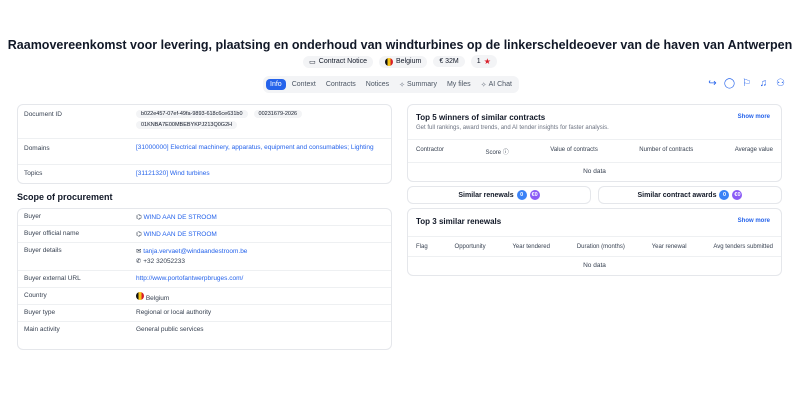 This screenshot has height=400, width=800. What do you see at coordinates (174, 312) in the screenshot?
I see `buyer-type-value: Regional or local authority` at bounding box center [174, 312].